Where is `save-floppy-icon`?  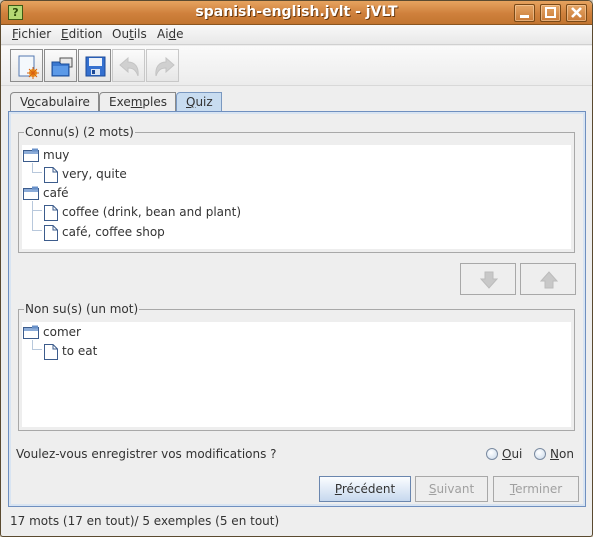 save-floppy-icon is located at coordinates (95, 66).